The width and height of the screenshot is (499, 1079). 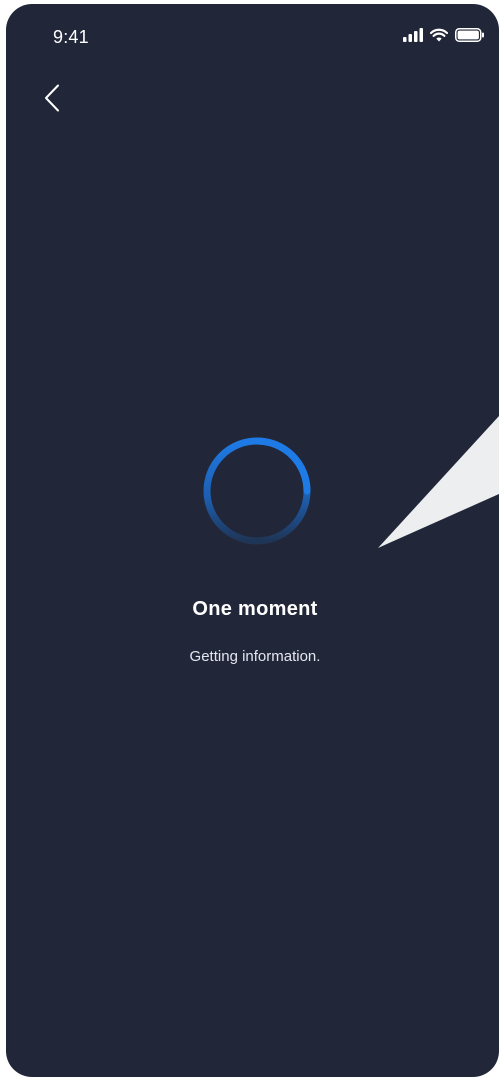 I want to click on loading-spinner-icon, so click(x=257, y=491).